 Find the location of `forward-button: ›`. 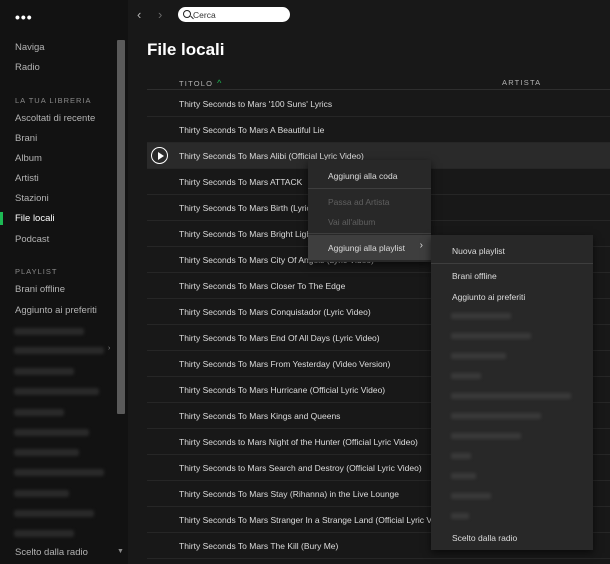

forward-button: › is located at coordinates (160, 14).